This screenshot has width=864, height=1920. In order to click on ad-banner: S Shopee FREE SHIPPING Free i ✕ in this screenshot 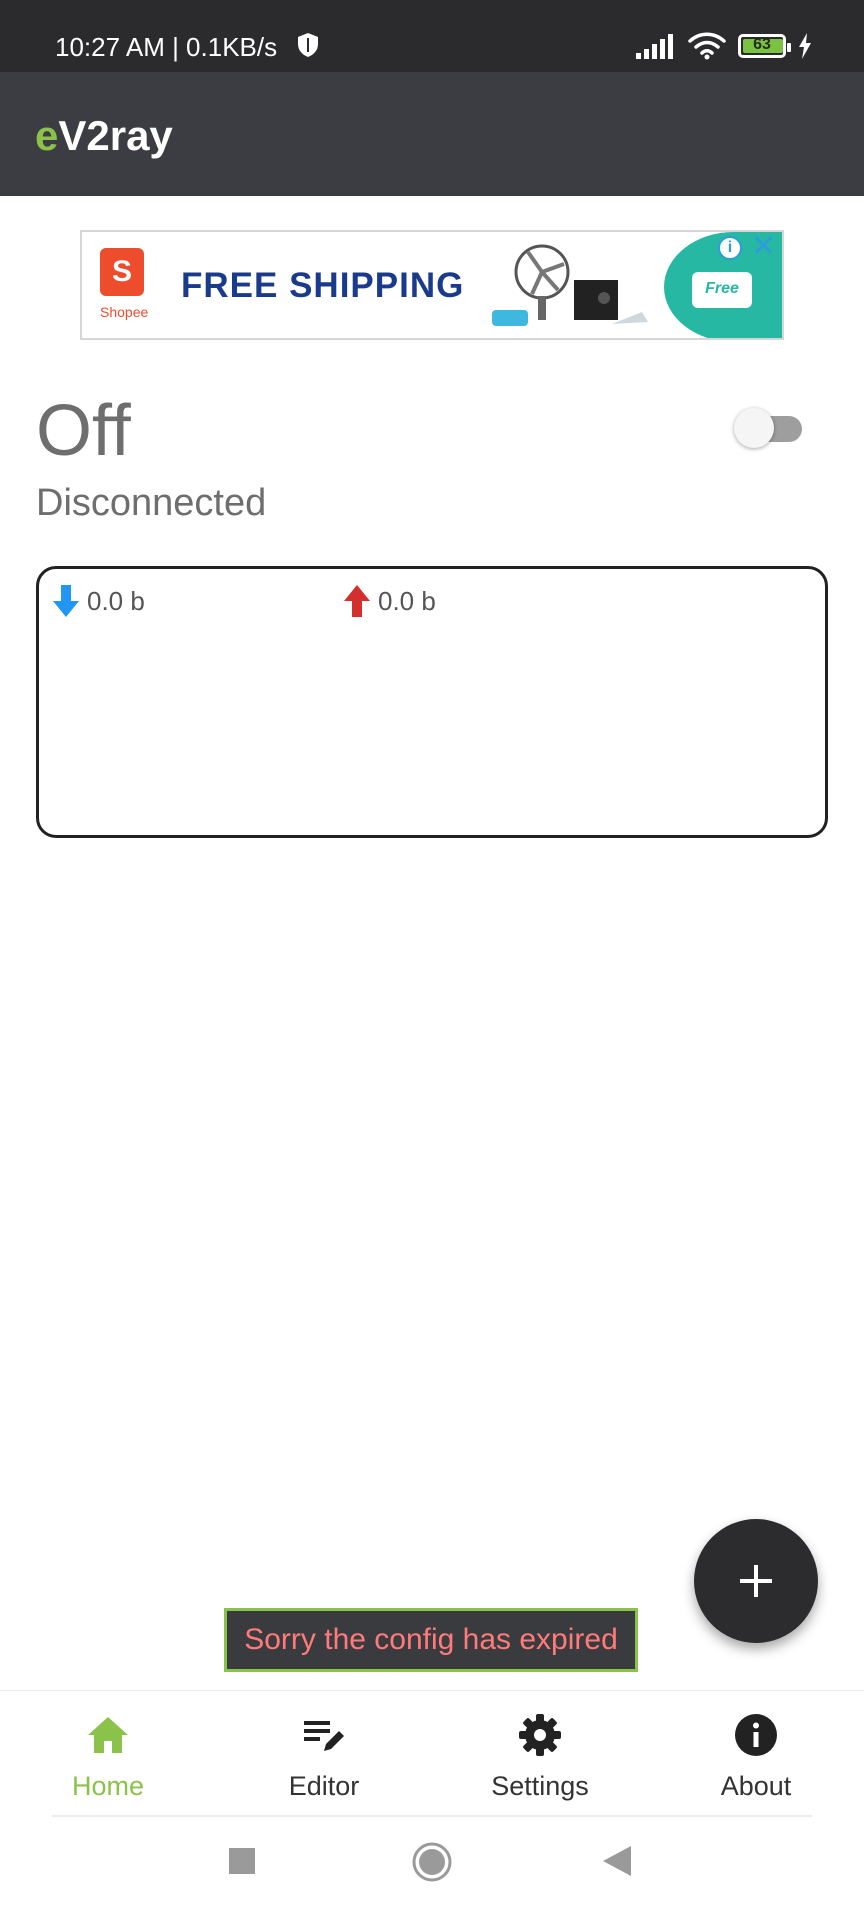, I will do `click(432, 285)`.